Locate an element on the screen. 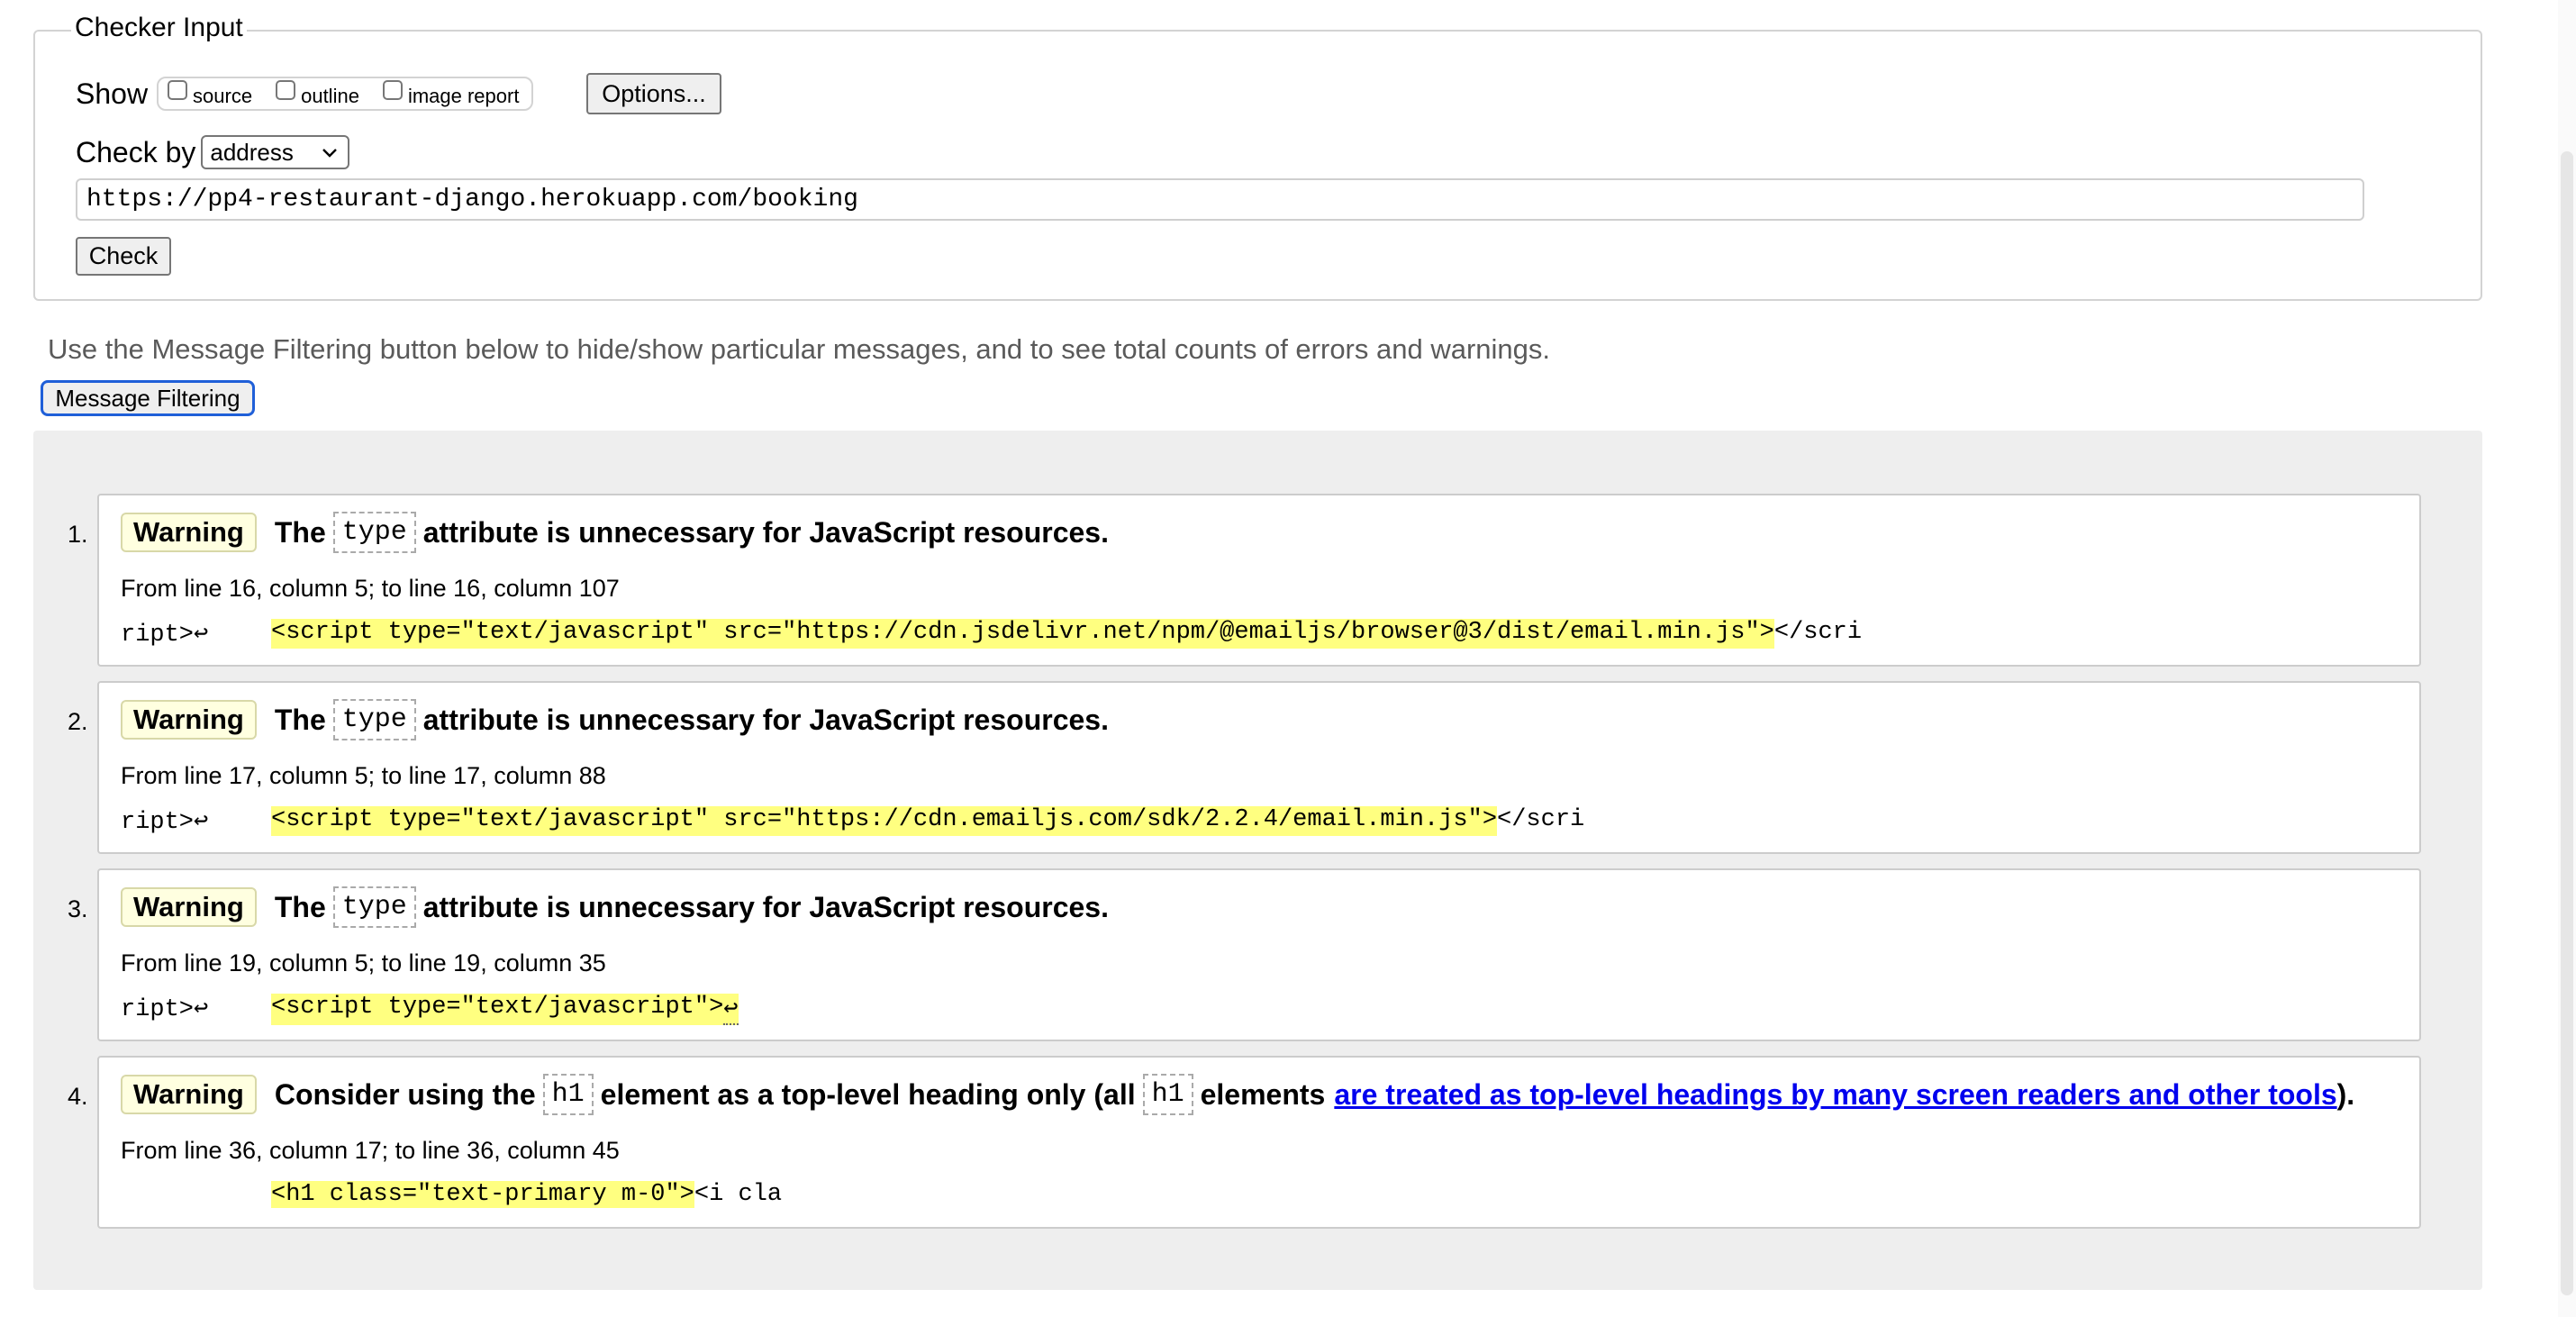  show-row: Show source outline image report is located at coordinates (305, 94).